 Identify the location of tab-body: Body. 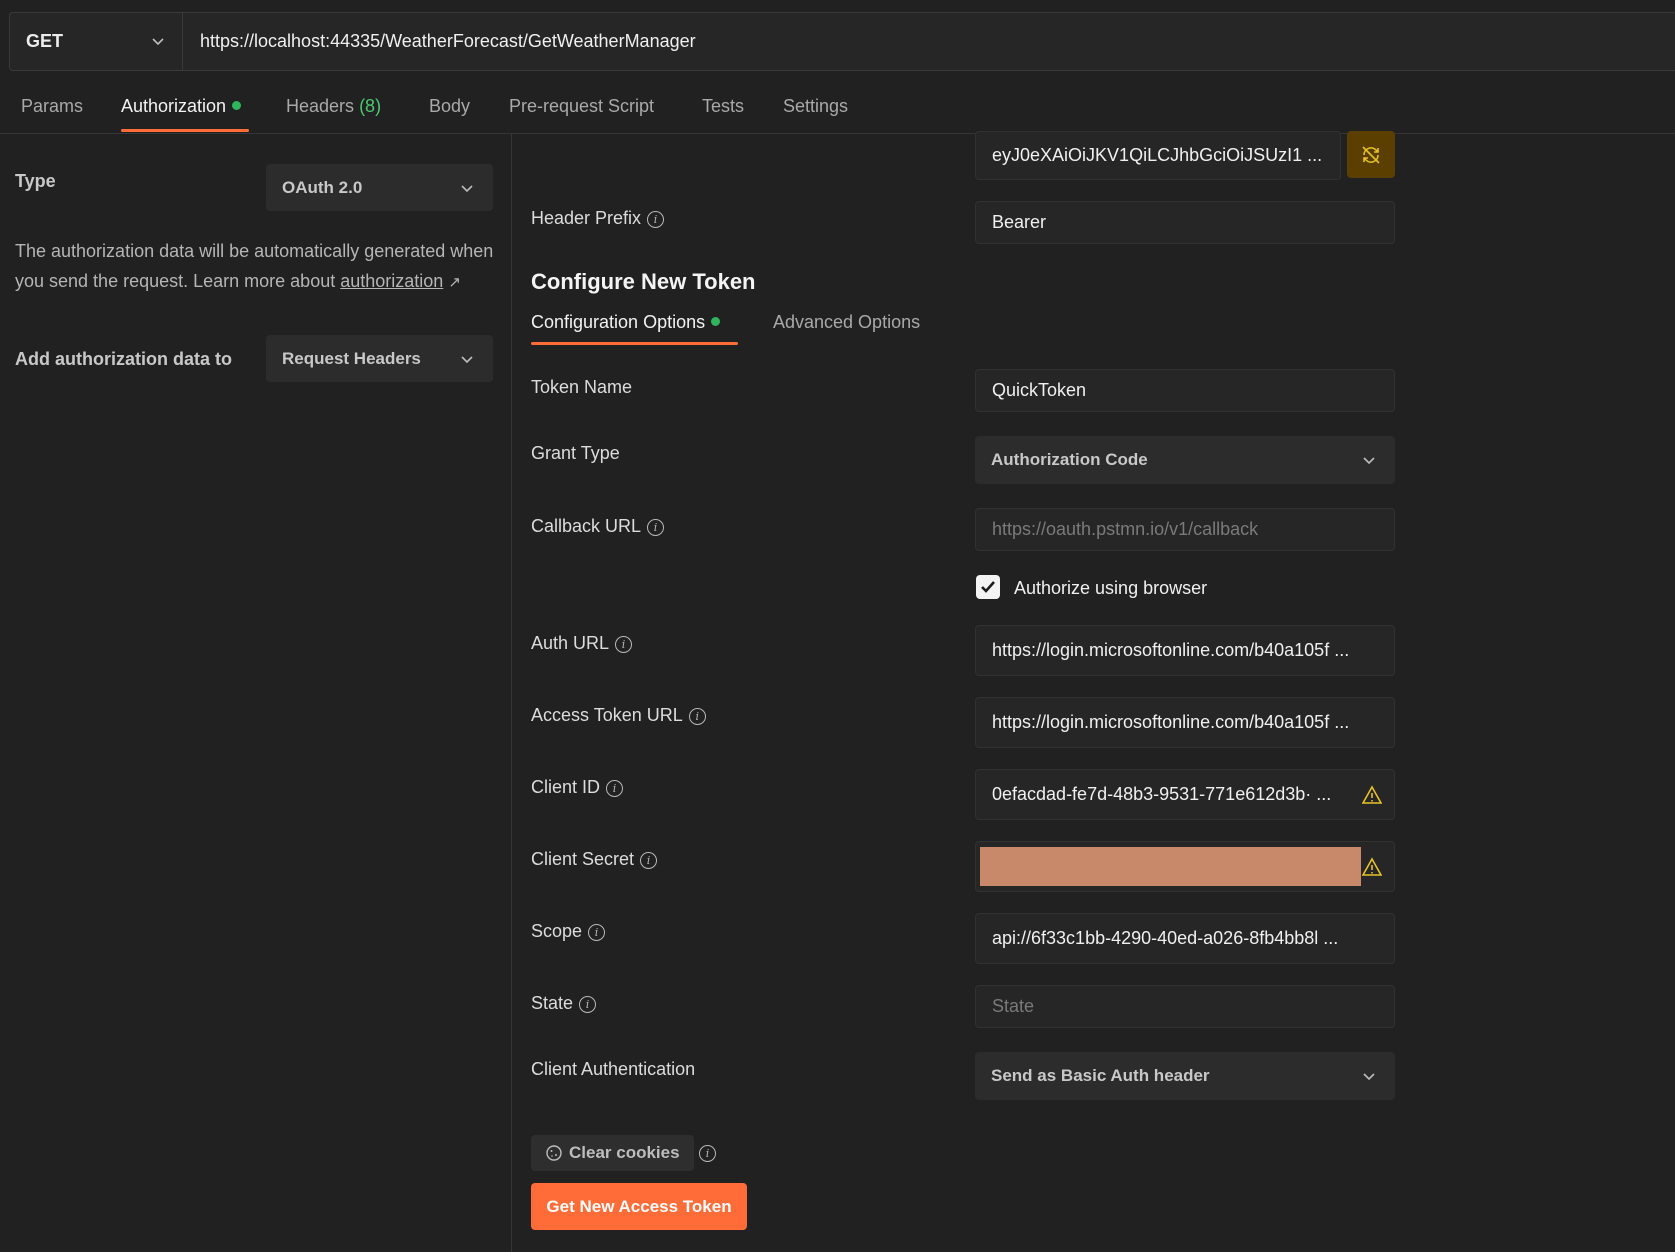
(449, 106).